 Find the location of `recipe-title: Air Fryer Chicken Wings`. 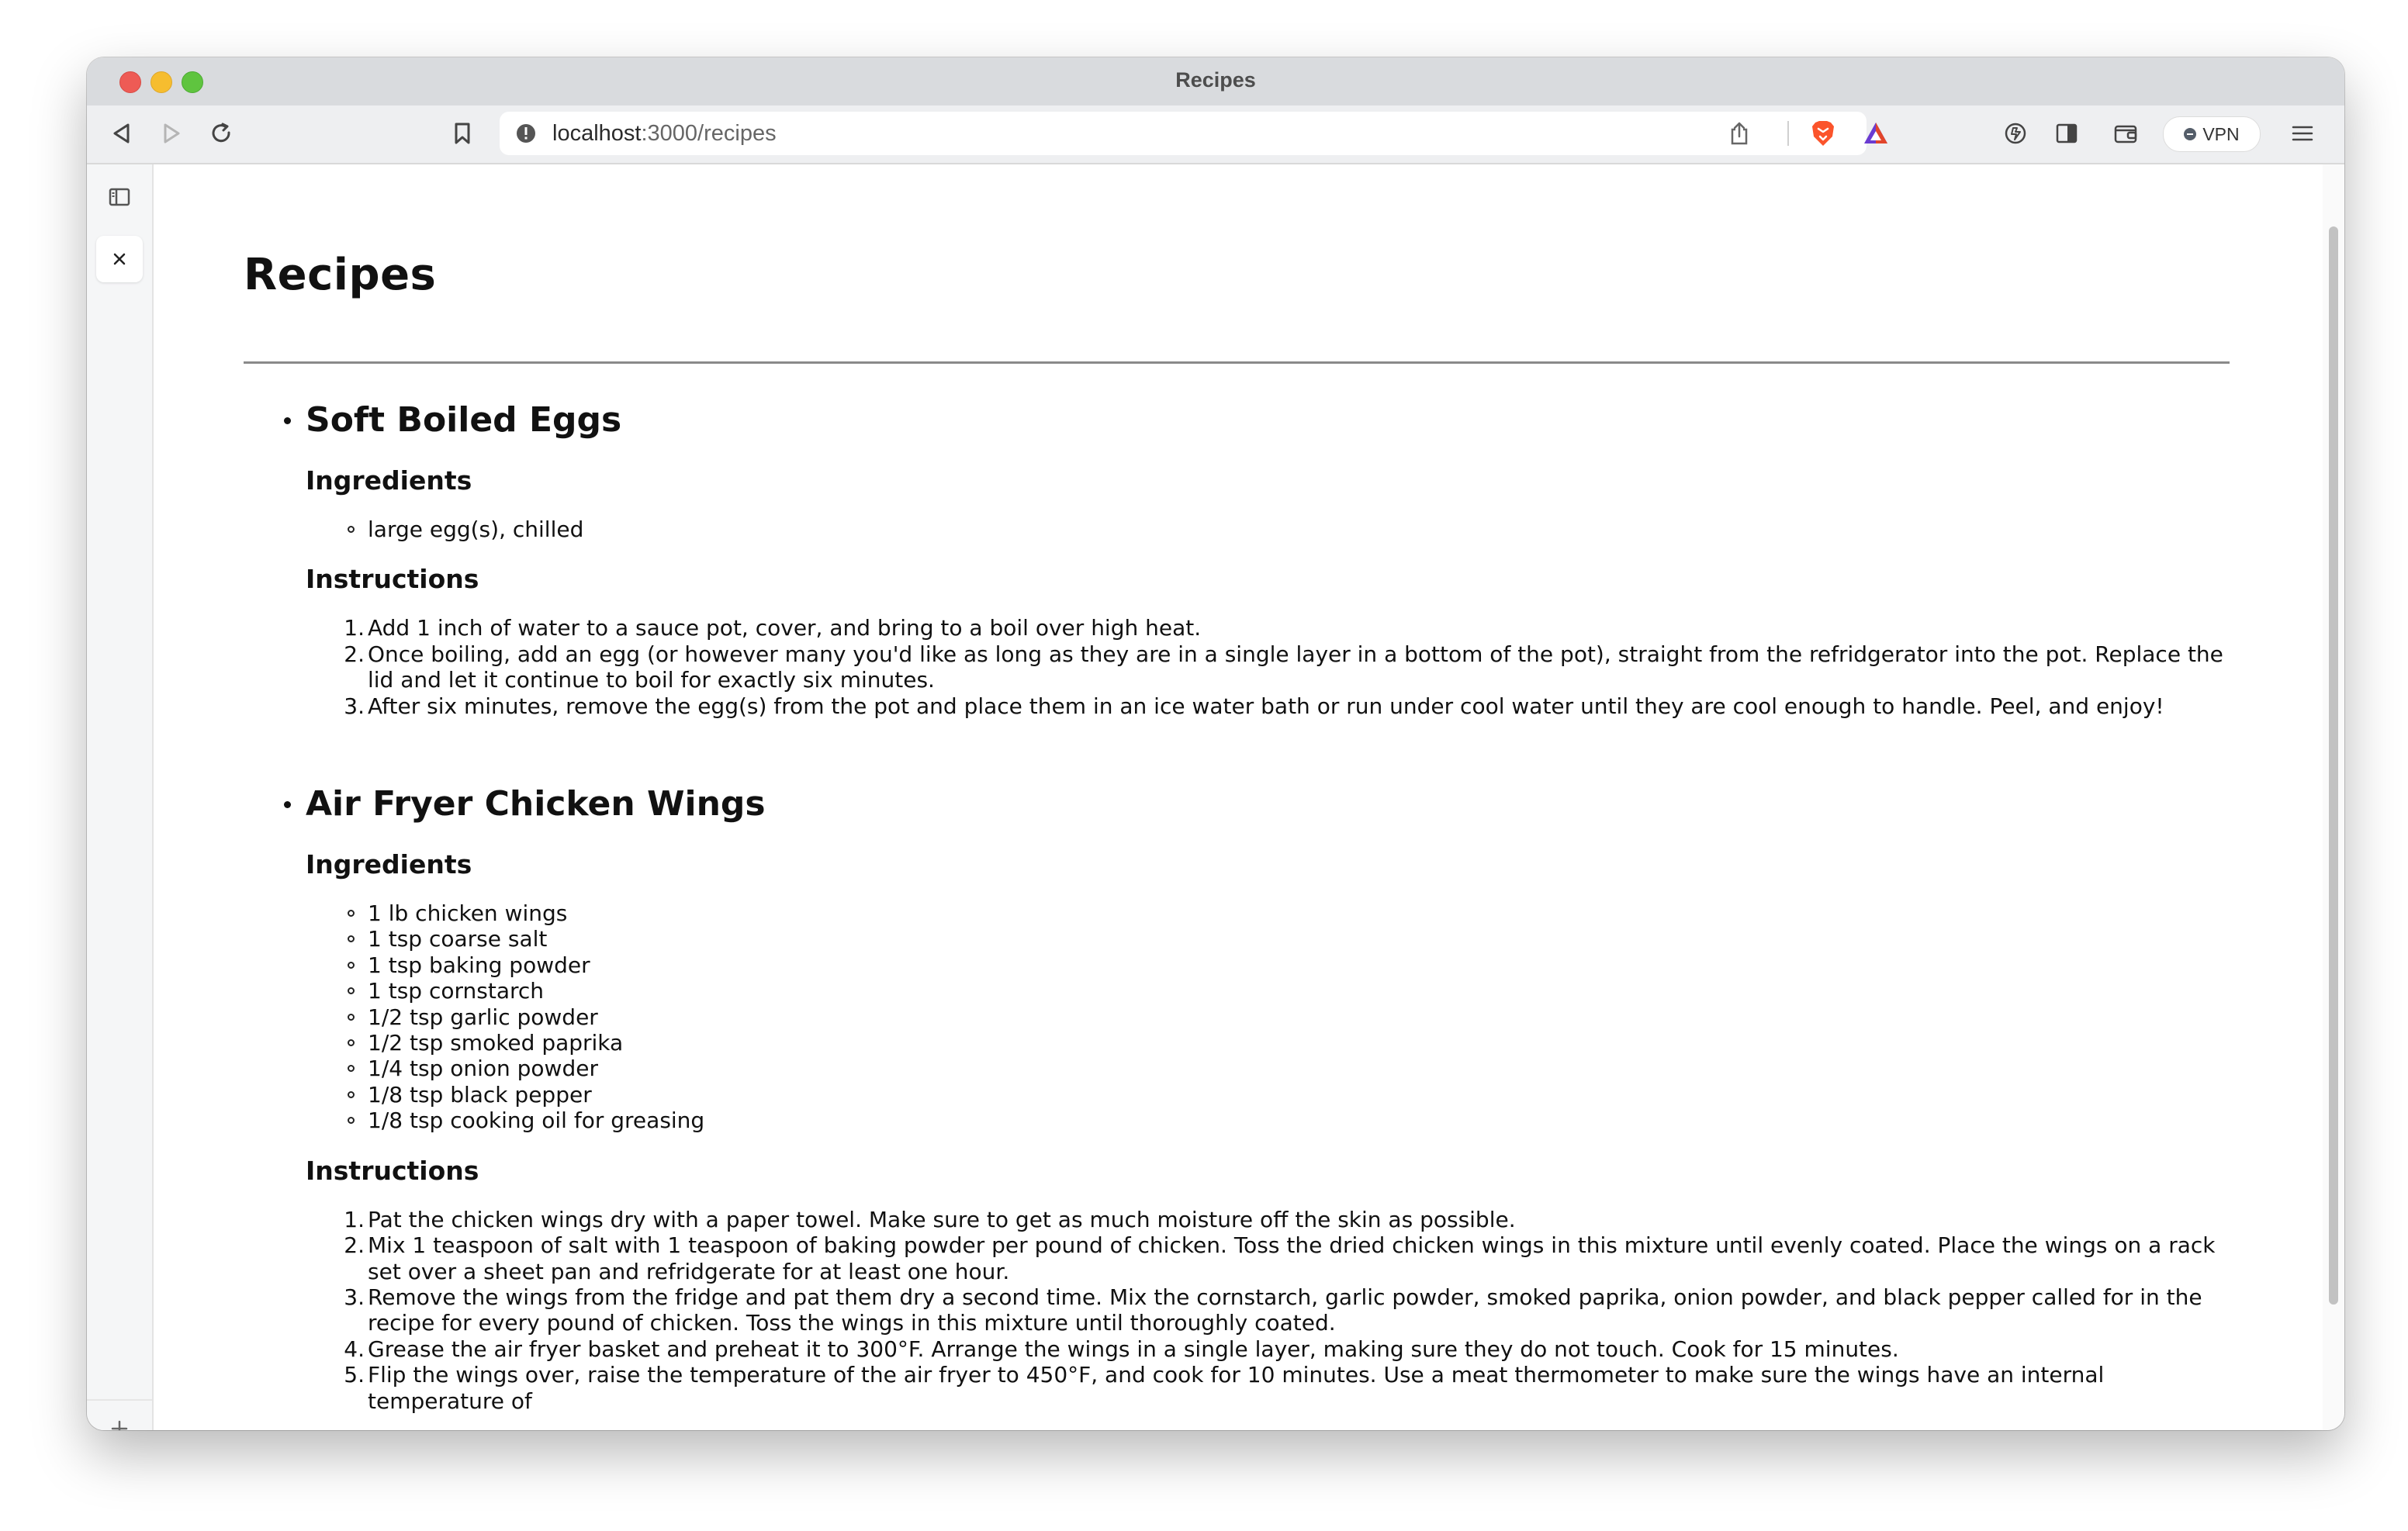

recipe-title: Air Fryer Chicken Wings is located at coordinates (536, 804).